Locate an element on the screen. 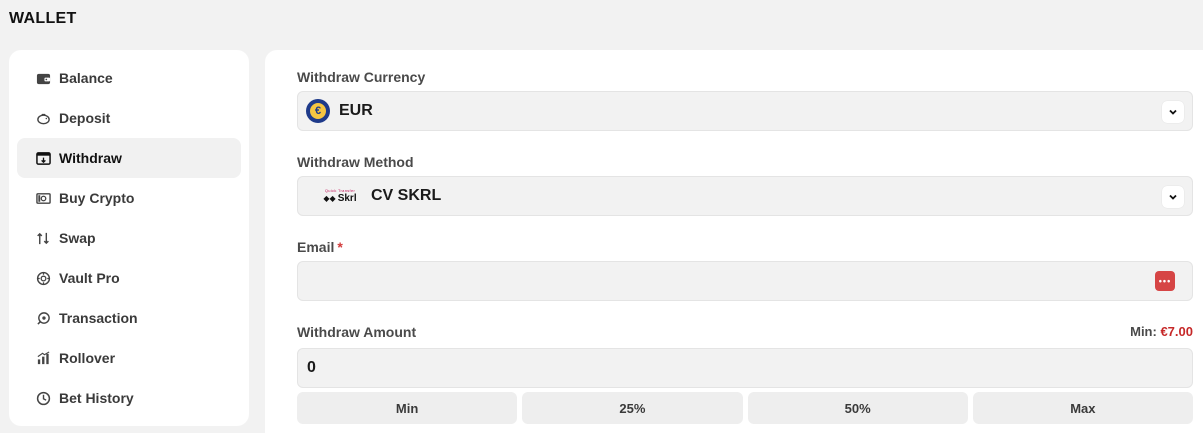  withdraw-method-label: Withdraw Method is located at coordinates (355, 162).